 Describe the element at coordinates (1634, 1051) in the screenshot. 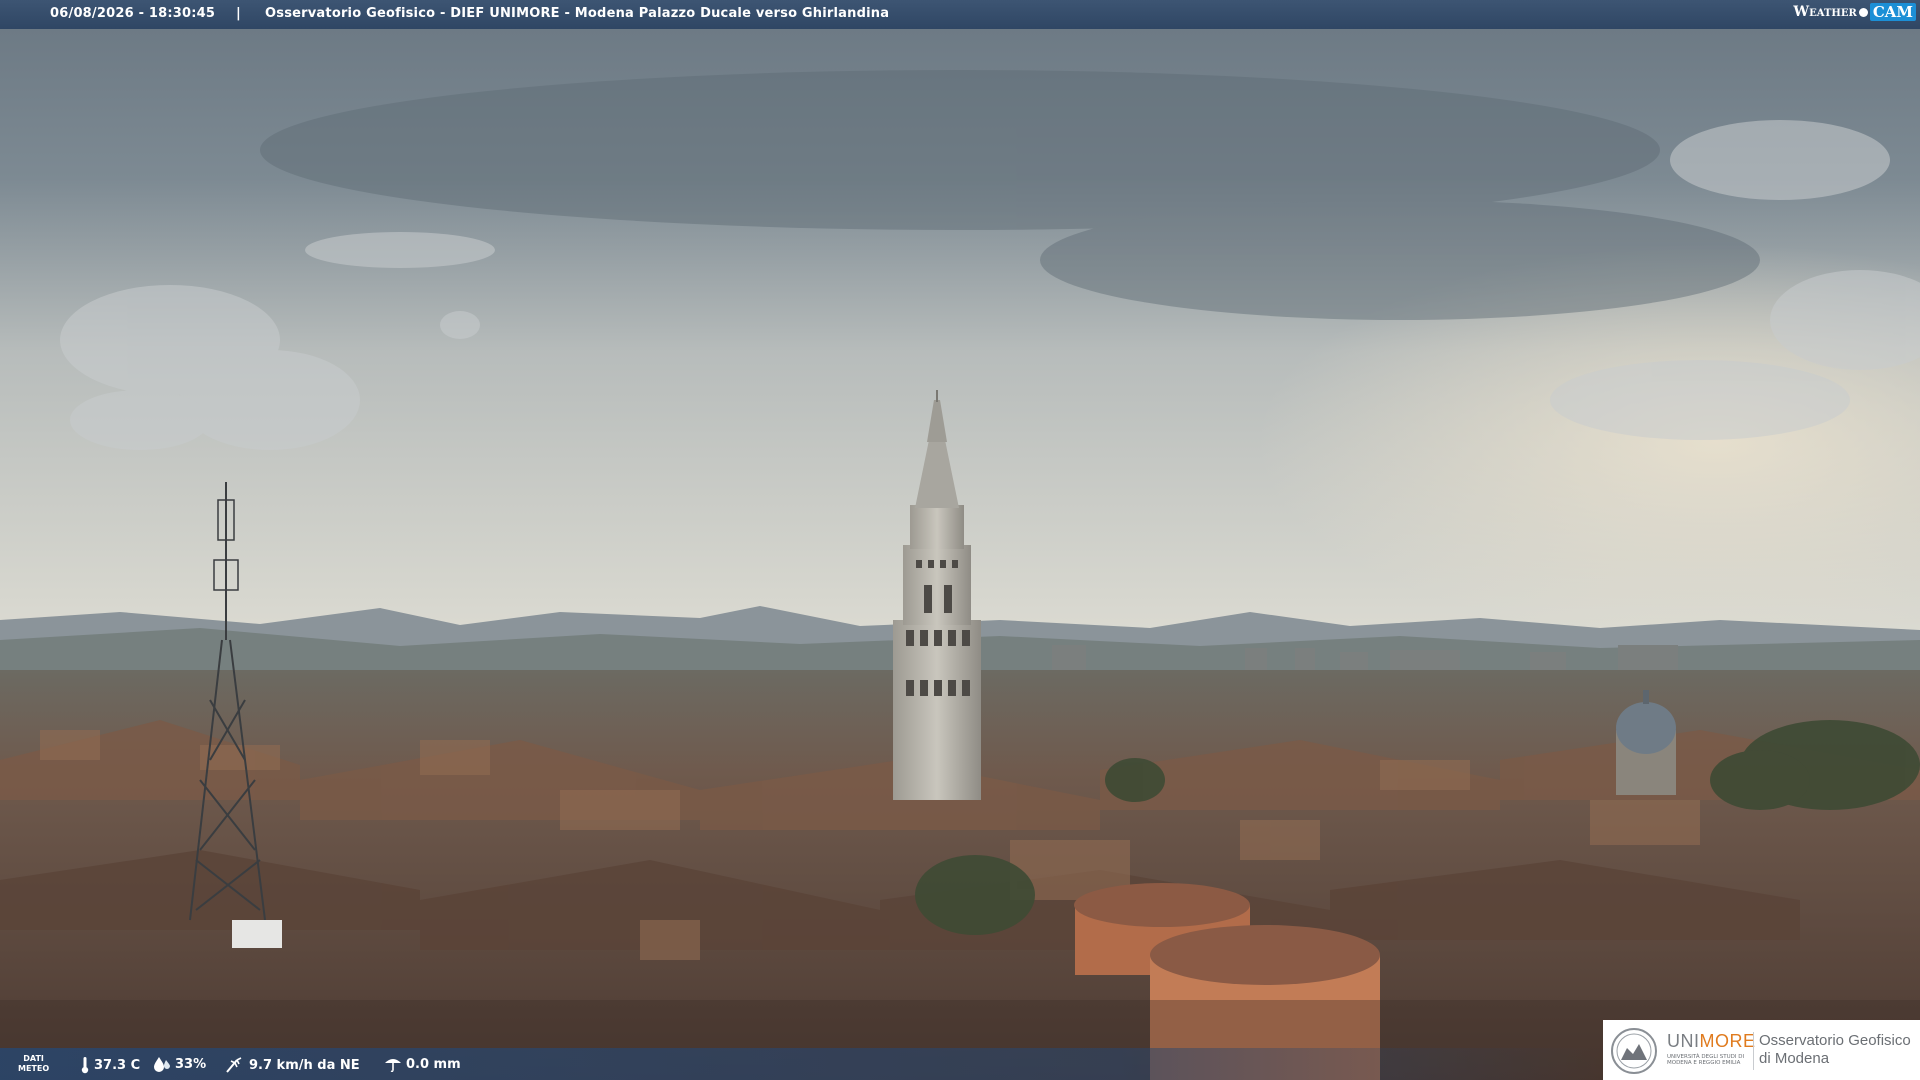

I see `university-seal-icon` at that location.